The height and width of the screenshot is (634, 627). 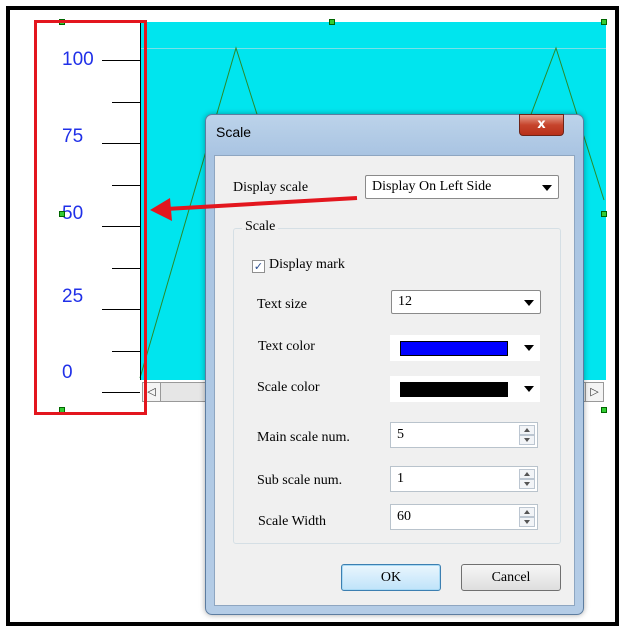 What do you see at coordinates (254, 208) in the screenshot?
I see `callout-arrow-icon` at bounding box center [254, 208].